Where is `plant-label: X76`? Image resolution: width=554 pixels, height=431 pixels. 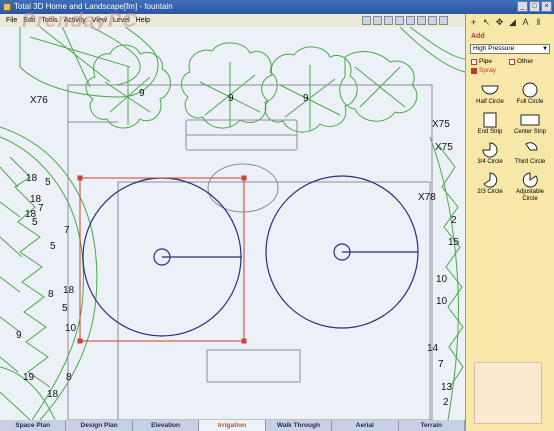
plant-label: X76 is located at coordinates (39, 100).